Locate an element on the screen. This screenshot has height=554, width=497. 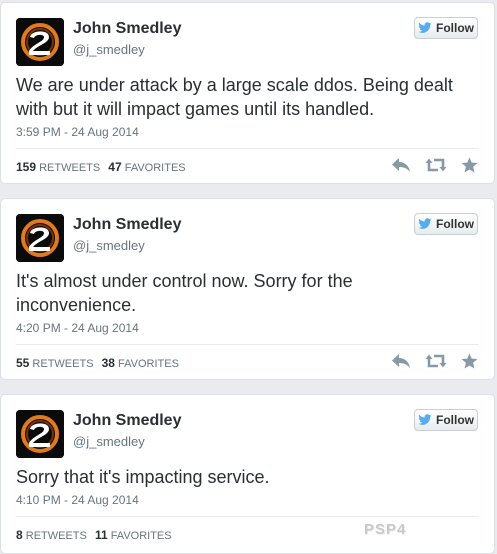
retweet-count: 55 is located at coordinates (23, 363).